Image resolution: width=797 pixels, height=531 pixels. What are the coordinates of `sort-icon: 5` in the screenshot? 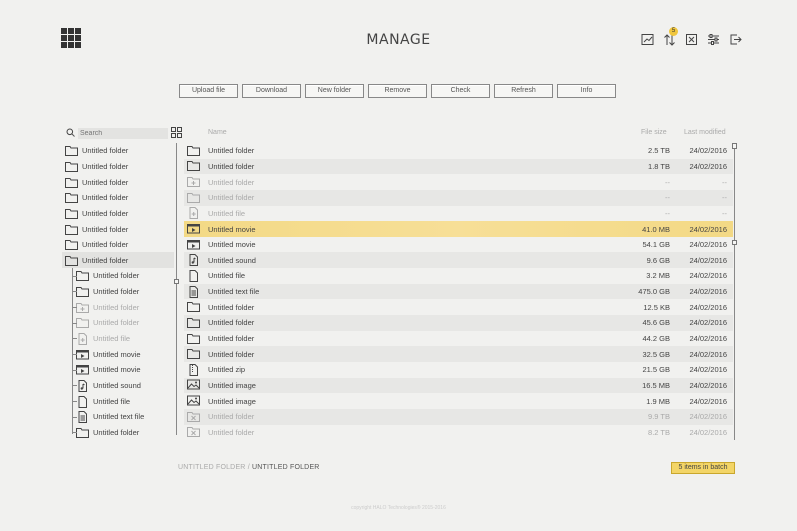 It's located at (669, 37).